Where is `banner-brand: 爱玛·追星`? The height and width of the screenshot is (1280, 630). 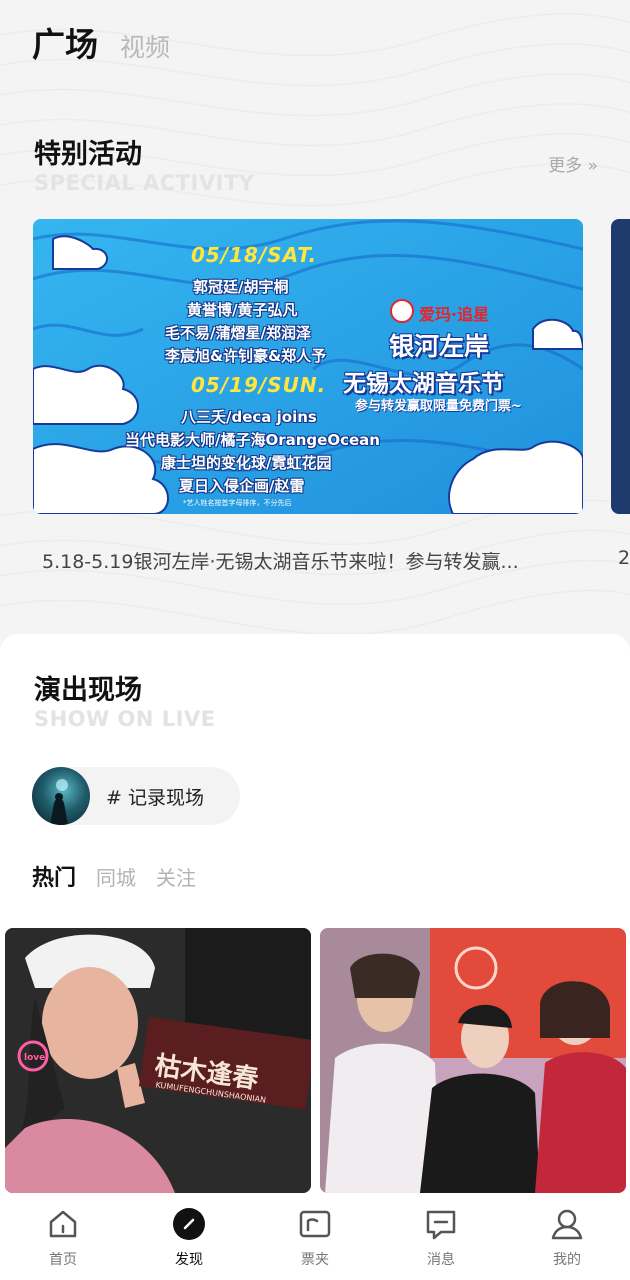
banner-brand: 爱玛·追星 is located at coordinates (454, 314).